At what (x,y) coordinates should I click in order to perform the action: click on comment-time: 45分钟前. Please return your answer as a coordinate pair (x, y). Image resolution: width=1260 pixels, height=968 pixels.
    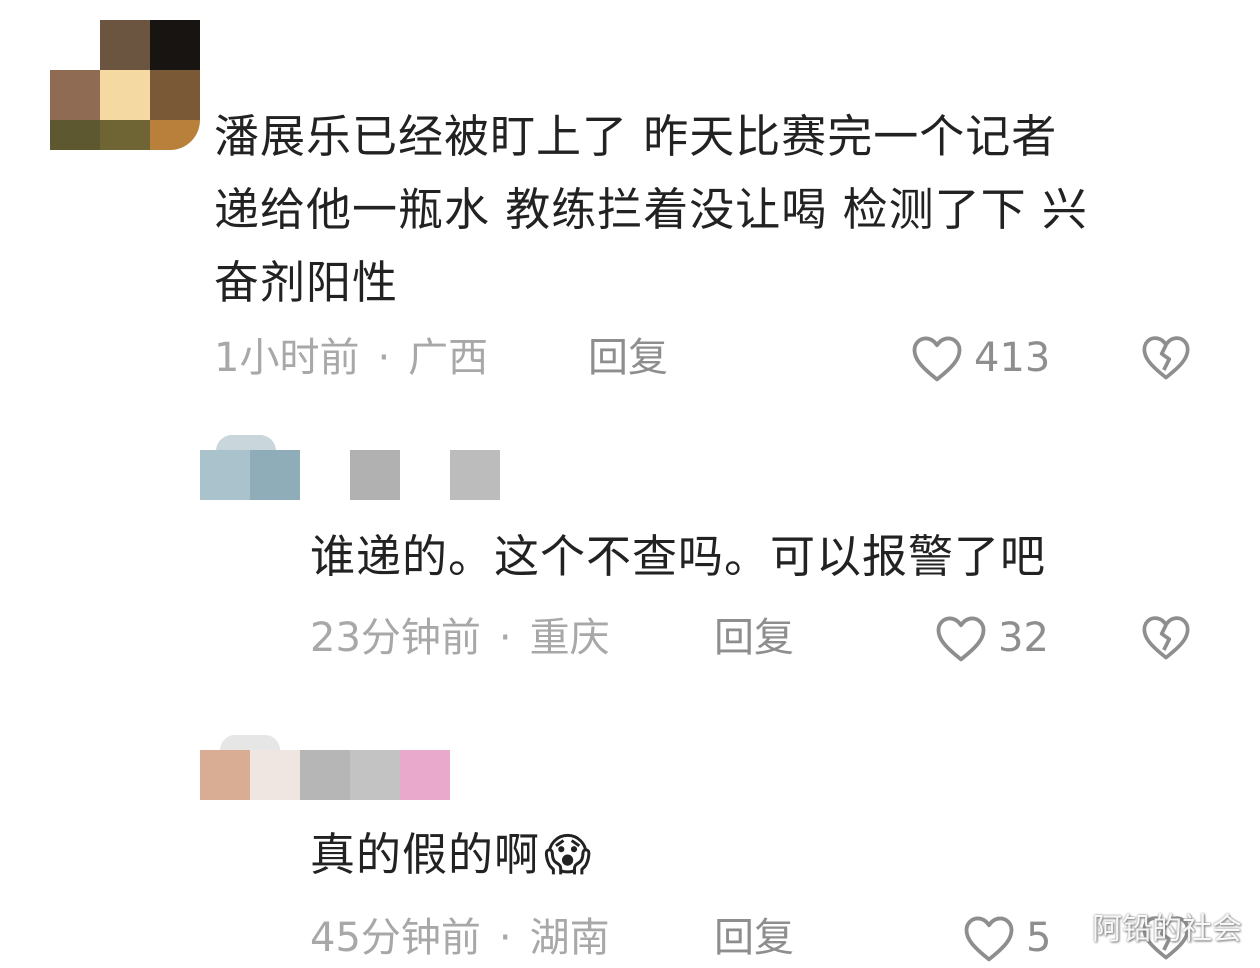
    Looking at the image, I should click on (395, 938).